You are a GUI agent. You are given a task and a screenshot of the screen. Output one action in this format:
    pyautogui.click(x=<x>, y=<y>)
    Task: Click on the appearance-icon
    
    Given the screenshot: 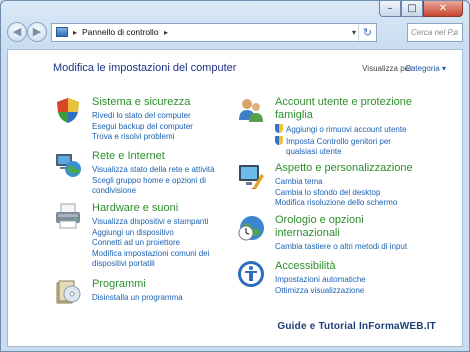 What is the action you would take?
    pyautogui.click(x=251, y=177)
    